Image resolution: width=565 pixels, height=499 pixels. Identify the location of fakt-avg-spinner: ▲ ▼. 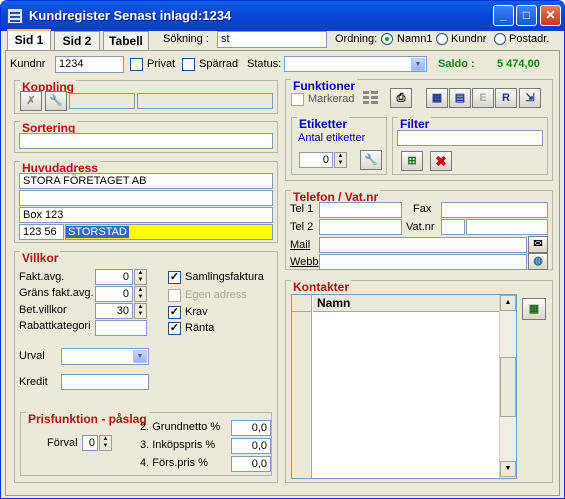
(140, 277).